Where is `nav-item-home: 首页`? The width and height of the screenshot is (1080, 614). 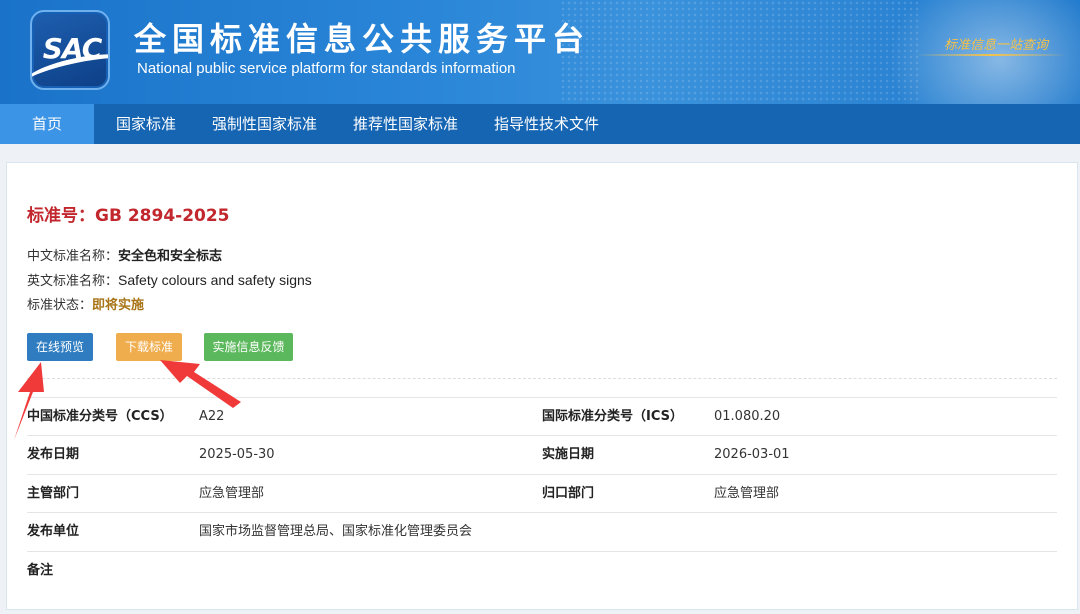
nav-item-home: 首页 is located at coordinates (47, 124).